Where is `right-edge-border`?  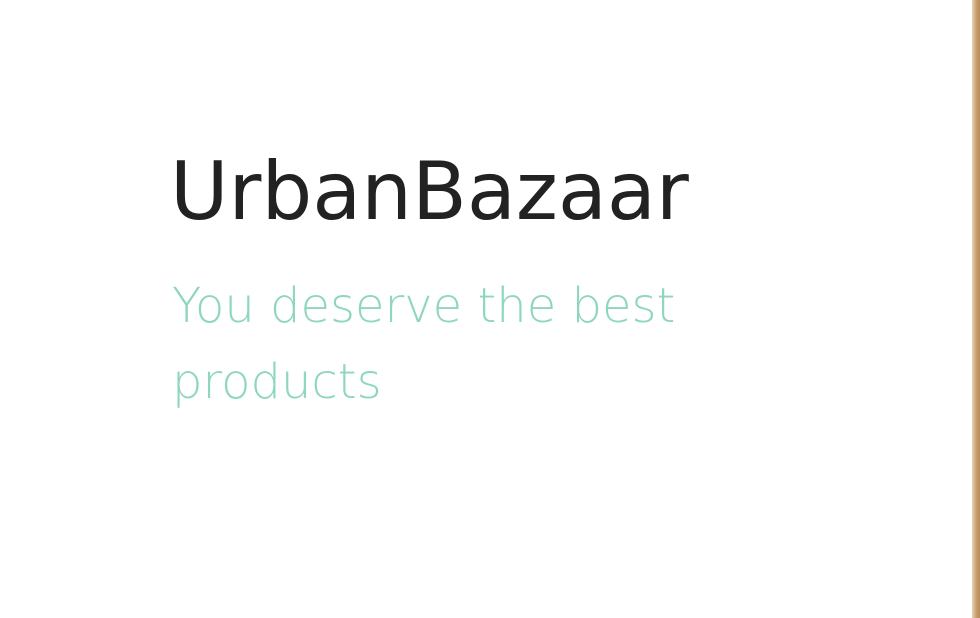 right-edge-border is located at coordinates (976, 309).